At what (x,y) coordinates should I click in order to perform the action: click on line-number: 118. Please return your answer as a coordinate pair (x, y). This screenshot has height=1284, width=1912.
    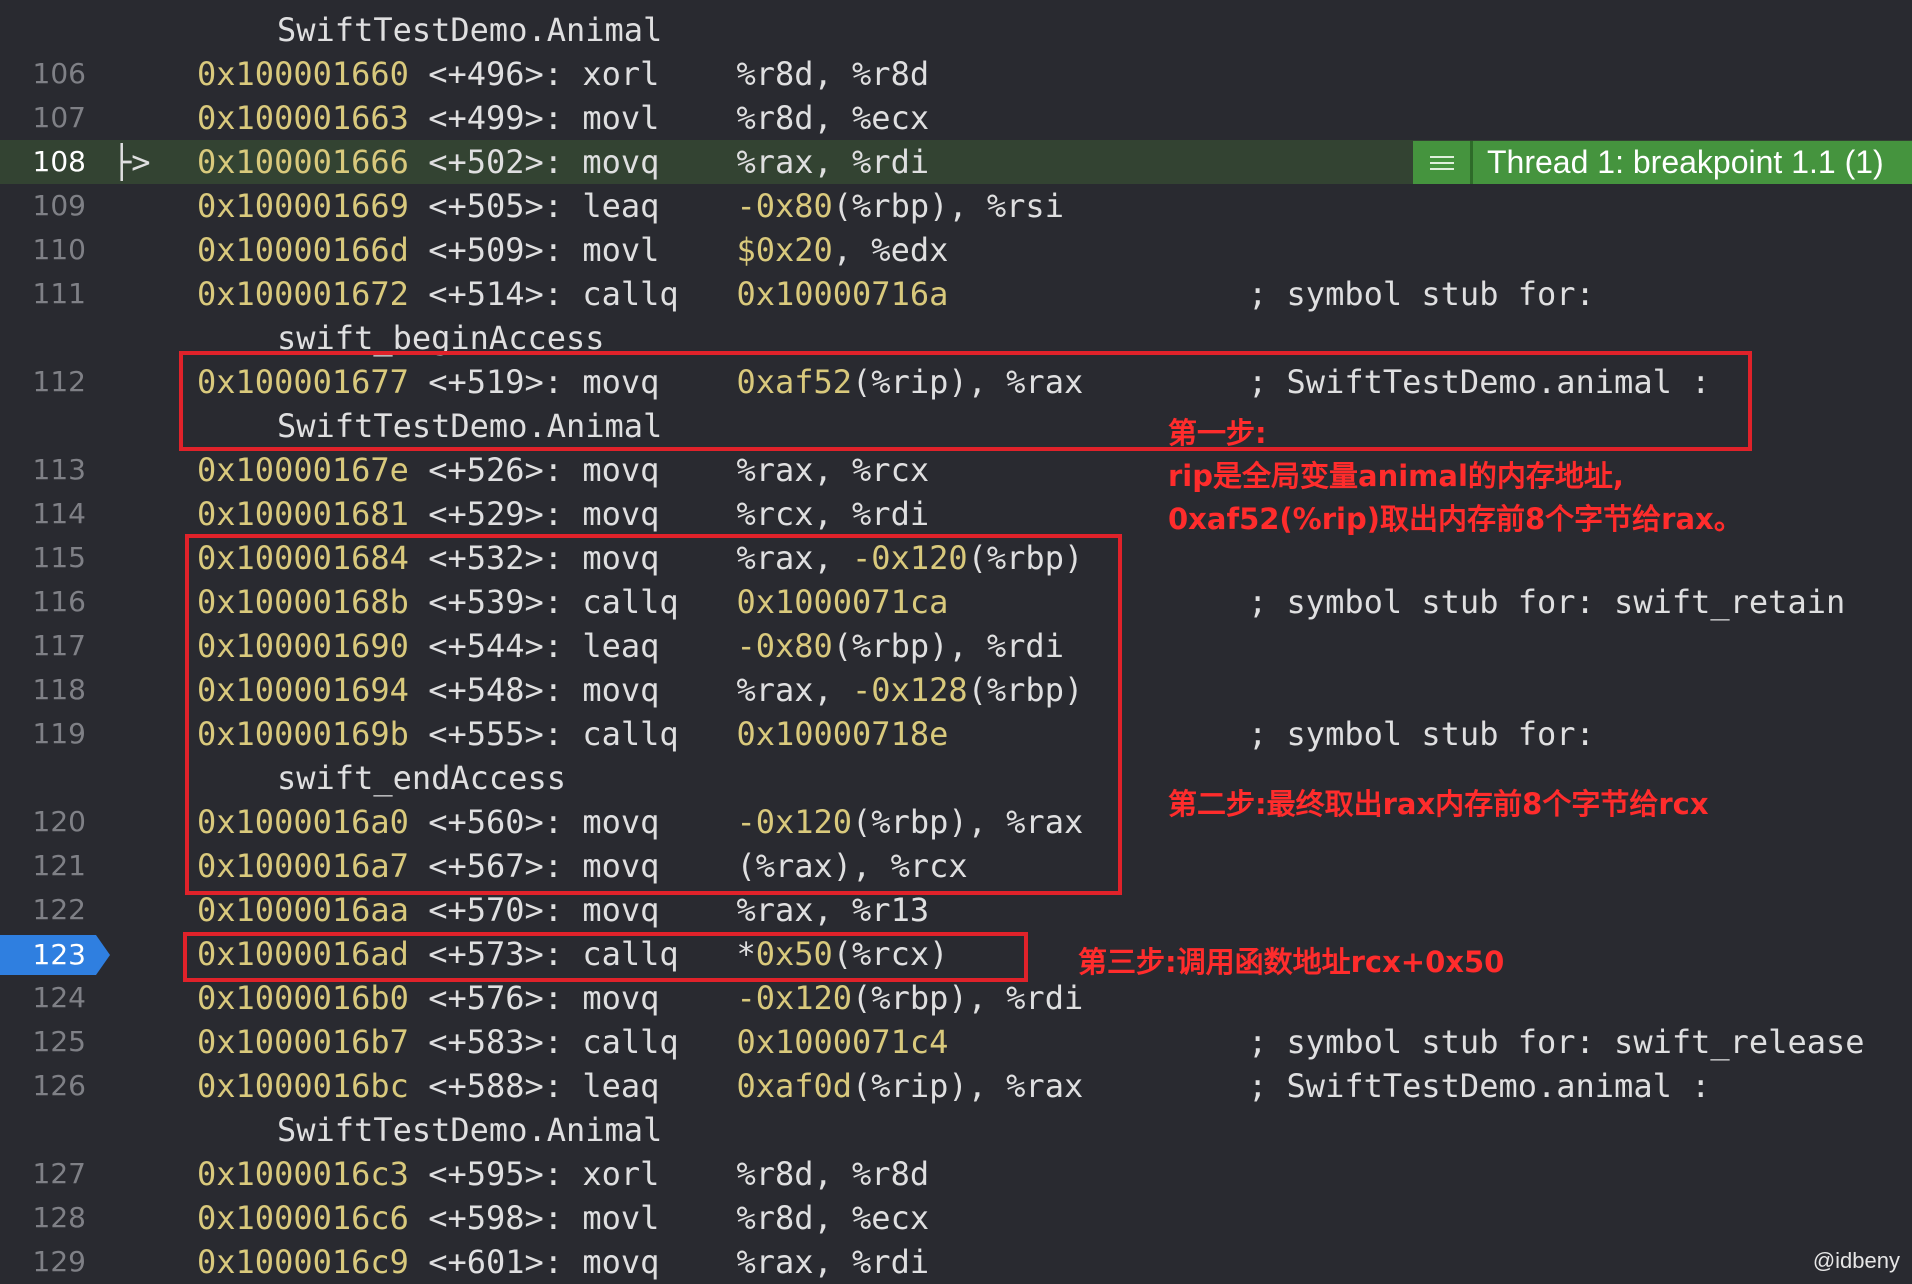
    Looking at the image, I should click on (43, 690).